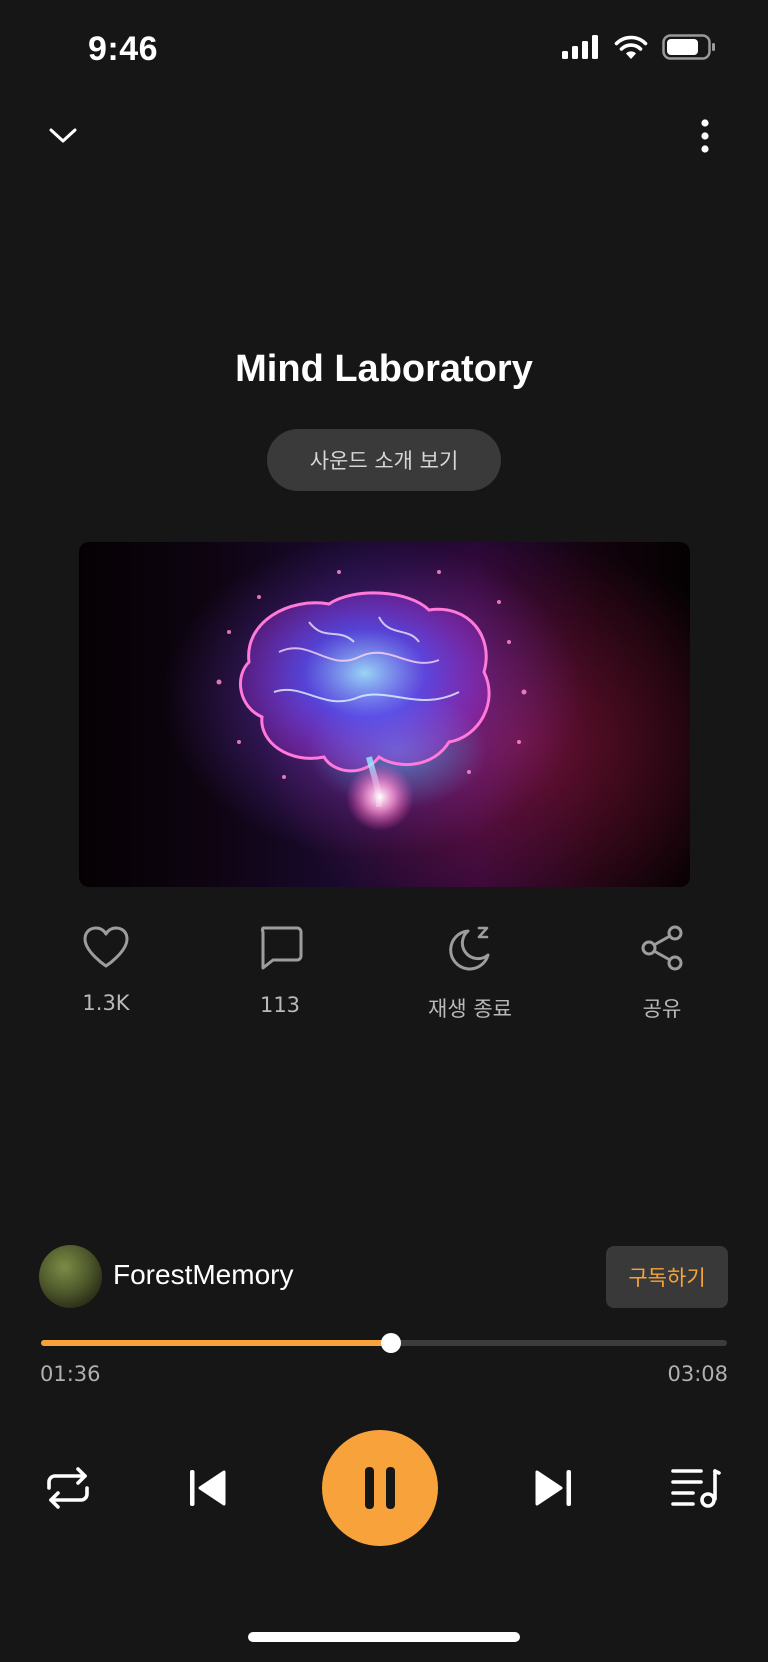 The width and height of the screenshot is (768, 1662). I want to click on current-time: 01:36, so click(70, 1374).